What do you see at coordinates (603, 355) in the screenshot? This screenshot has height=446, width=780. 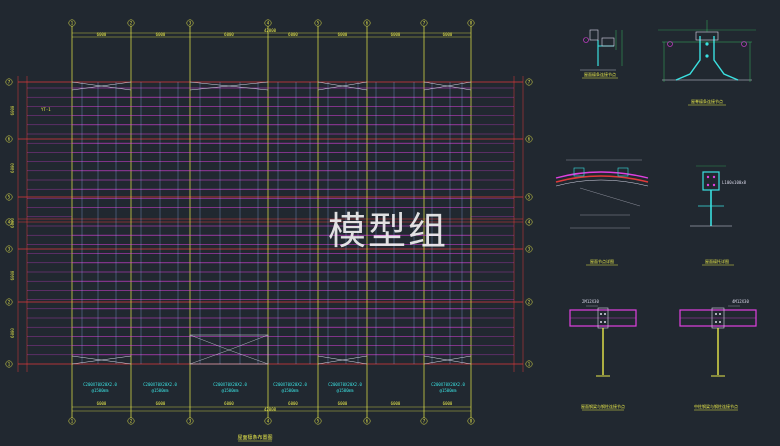 I see `detail-beam-column-connection: 2M12X30 屋面钢梁与钢柱连接节点` at bounding box center [603, 355].